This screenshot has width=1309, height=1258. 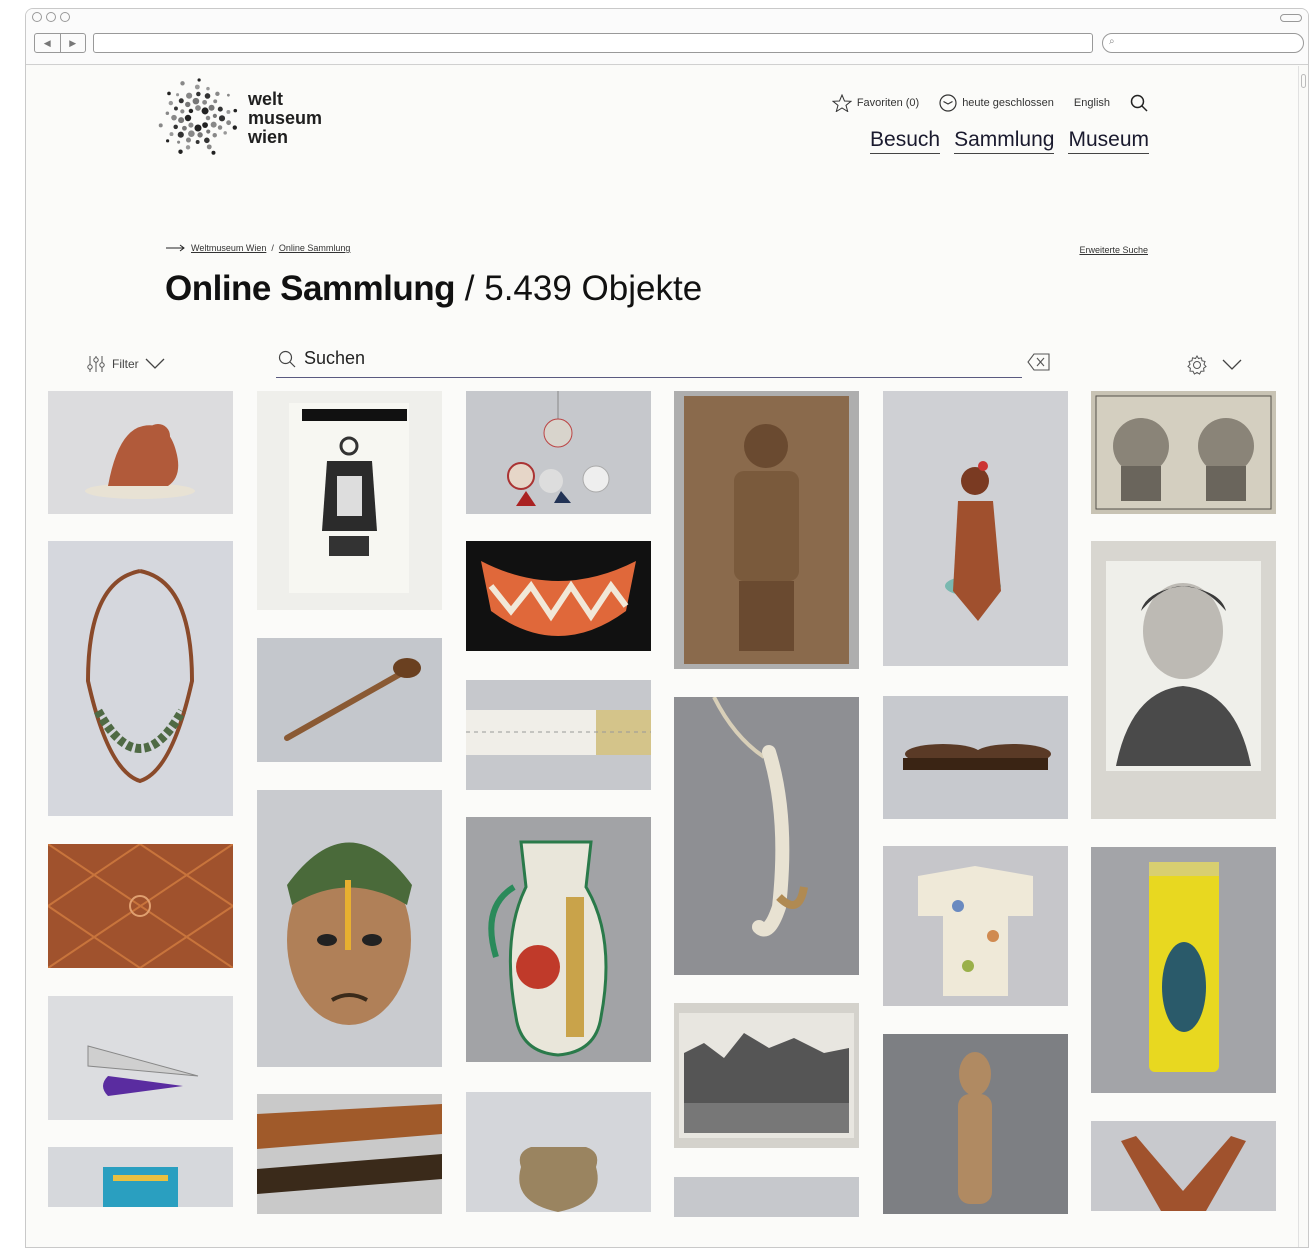 I want to click on breadcrumb: Weltmuseum Wien / Online Sammlung, so click(x=258, y=248).